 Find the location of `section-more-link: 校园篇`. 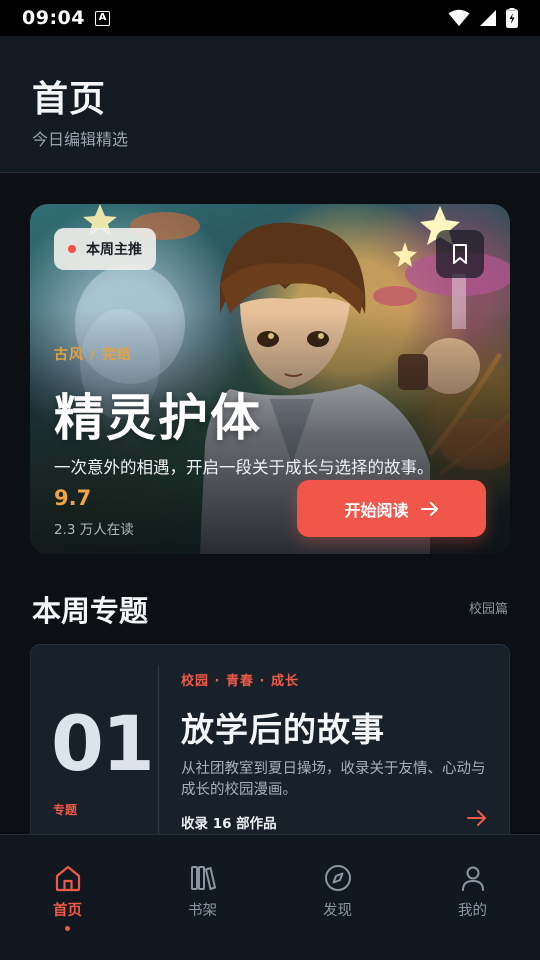

section-more-link: 校园篇 is located at coordinates (488, 607).